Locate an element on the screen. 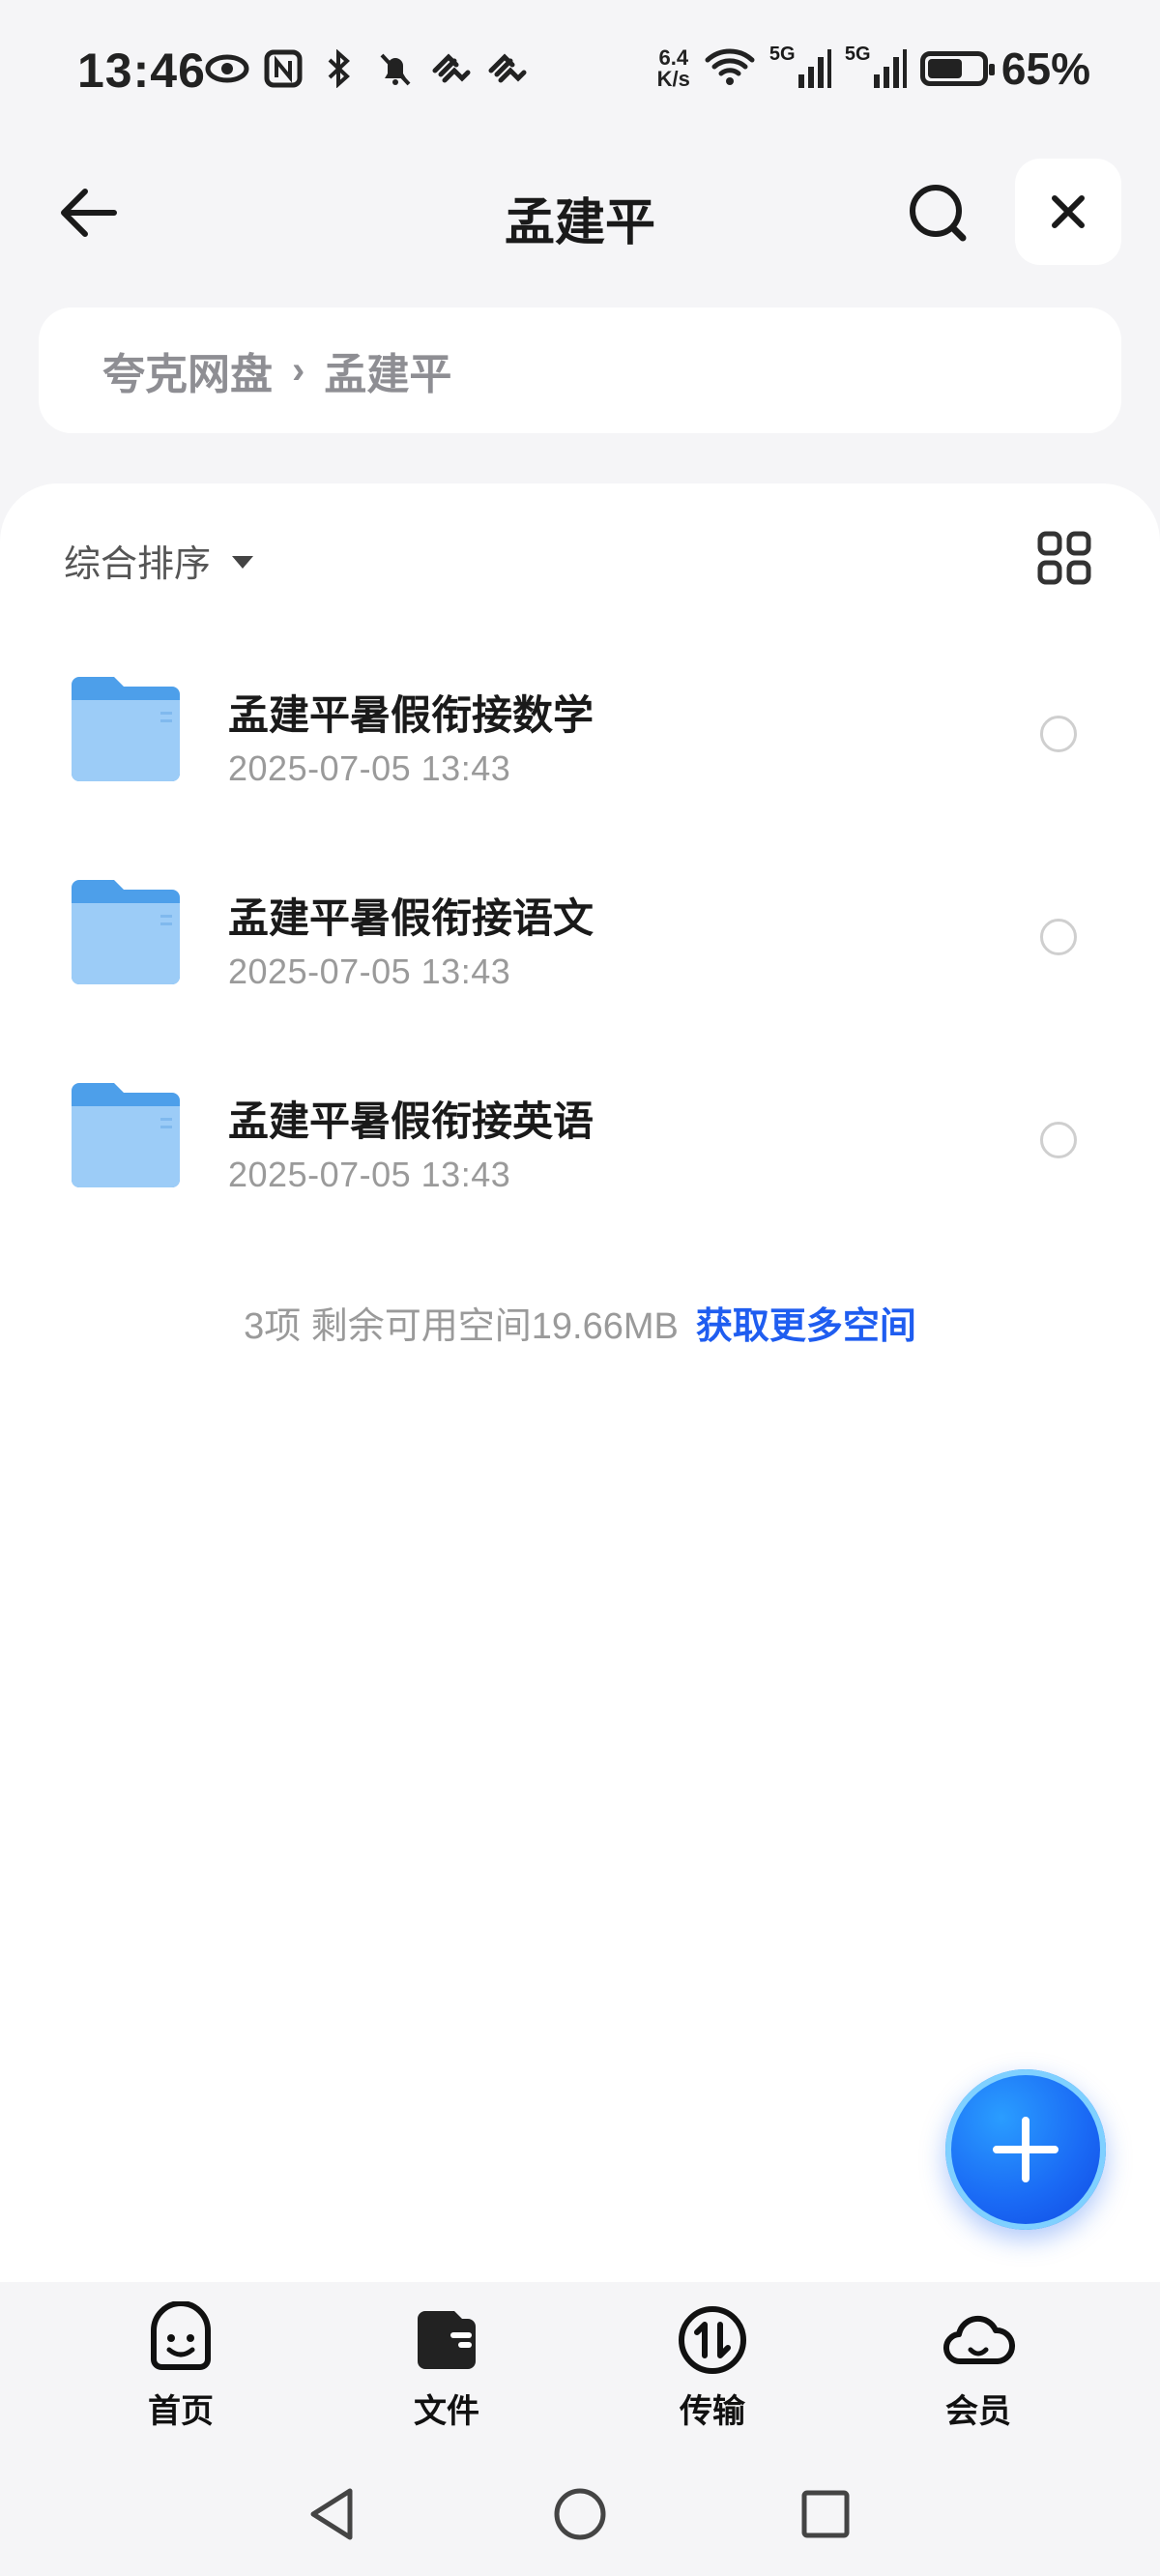 The width and height of the screenshot is (1160, 2576). close-button is located at coordinates (1068, 212).